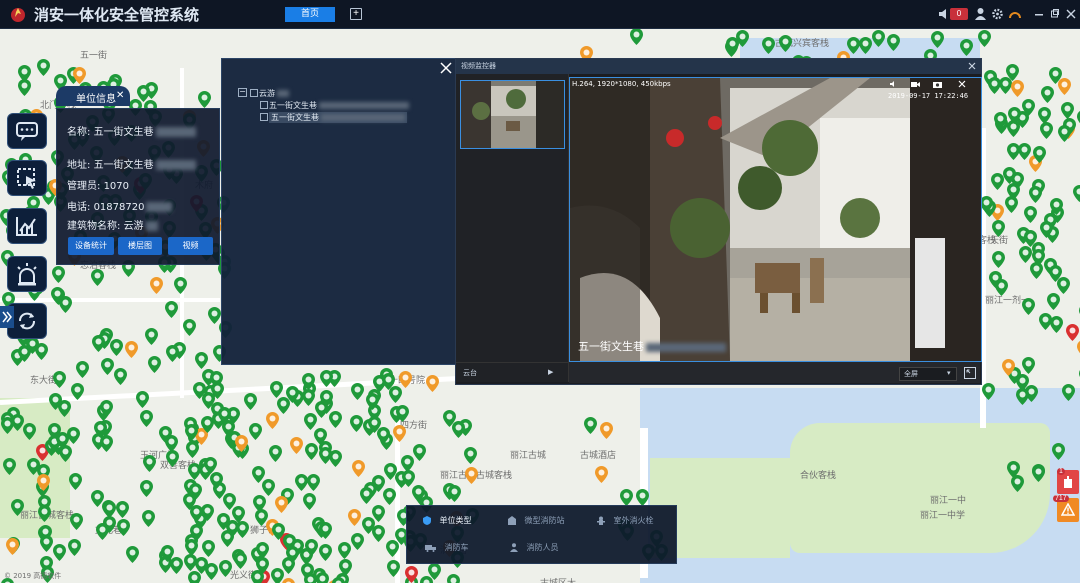  What do you see at coordinates (1015, 14) in the screenshot?
I see `skin-icon` at bounding box center [1015, 14].